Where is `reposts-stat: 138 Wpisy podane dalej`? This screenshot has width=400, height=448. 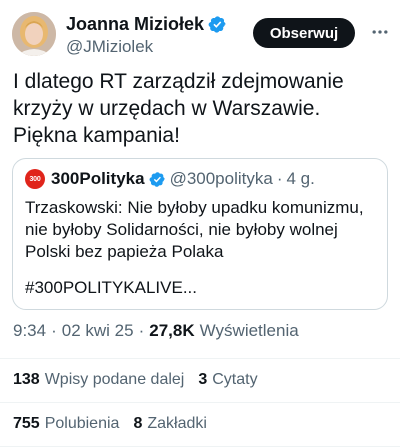 reposts-stat: 138 Wpisy podane dalej is located at coordinates (98, 380).